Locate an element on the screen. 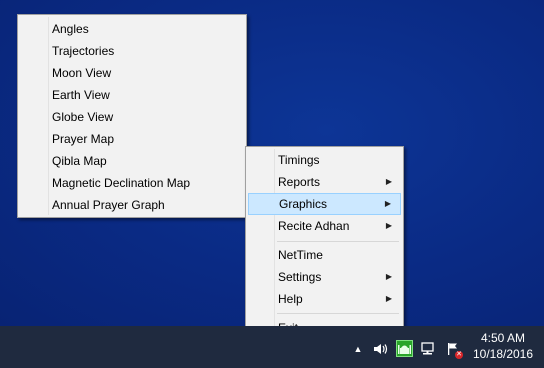 The width and height of the screenshot is (544, 368). menu-item-label: Graphics is located at coordinates (303, 204).